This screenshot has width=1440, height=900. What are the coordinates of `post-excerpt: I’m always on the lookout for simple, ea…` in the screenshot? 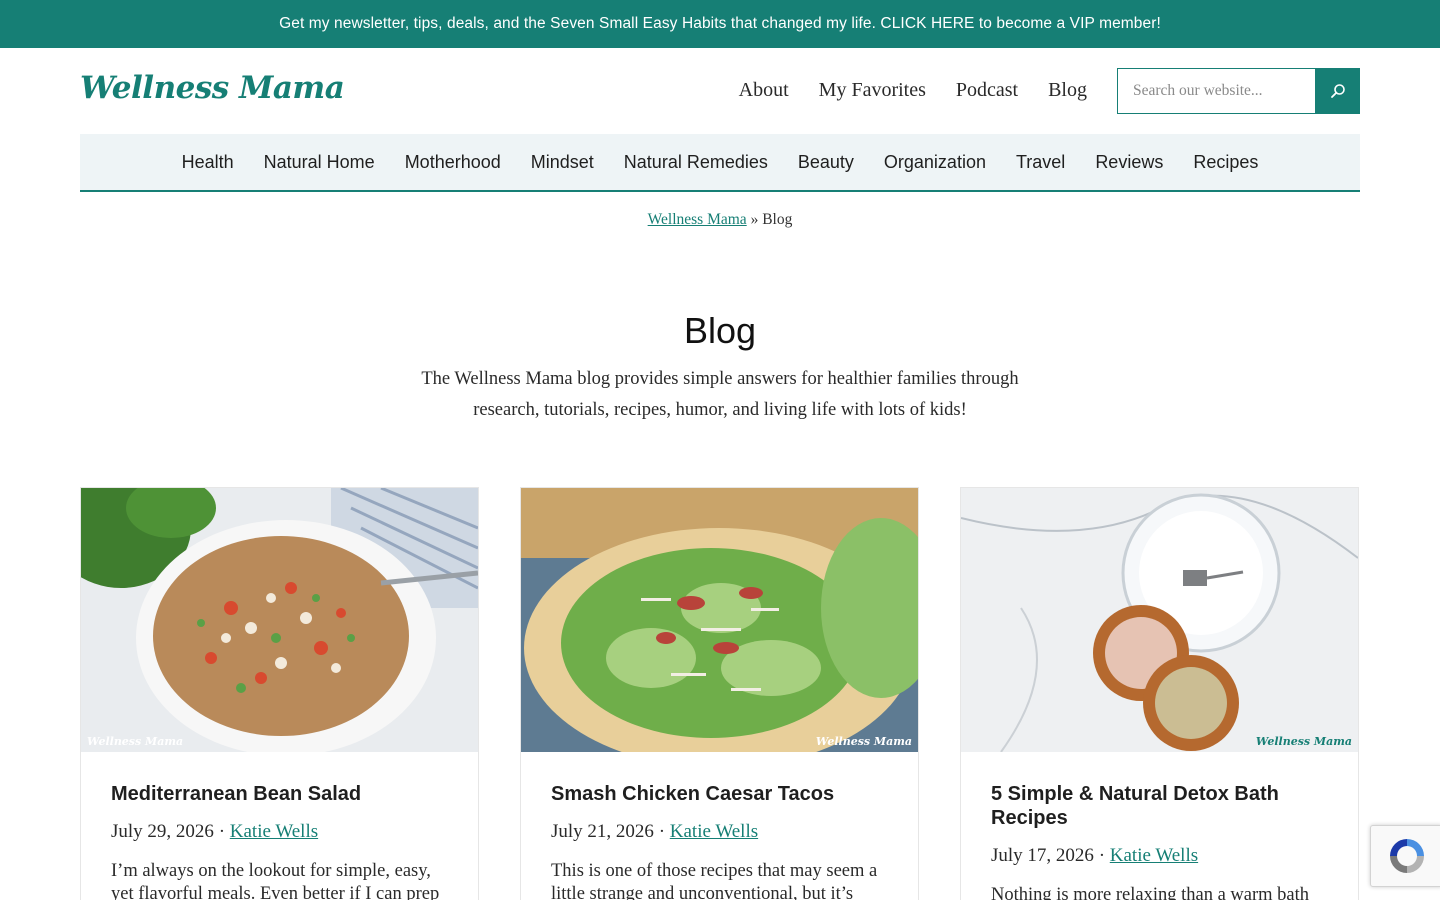 It's located at (275, 880).